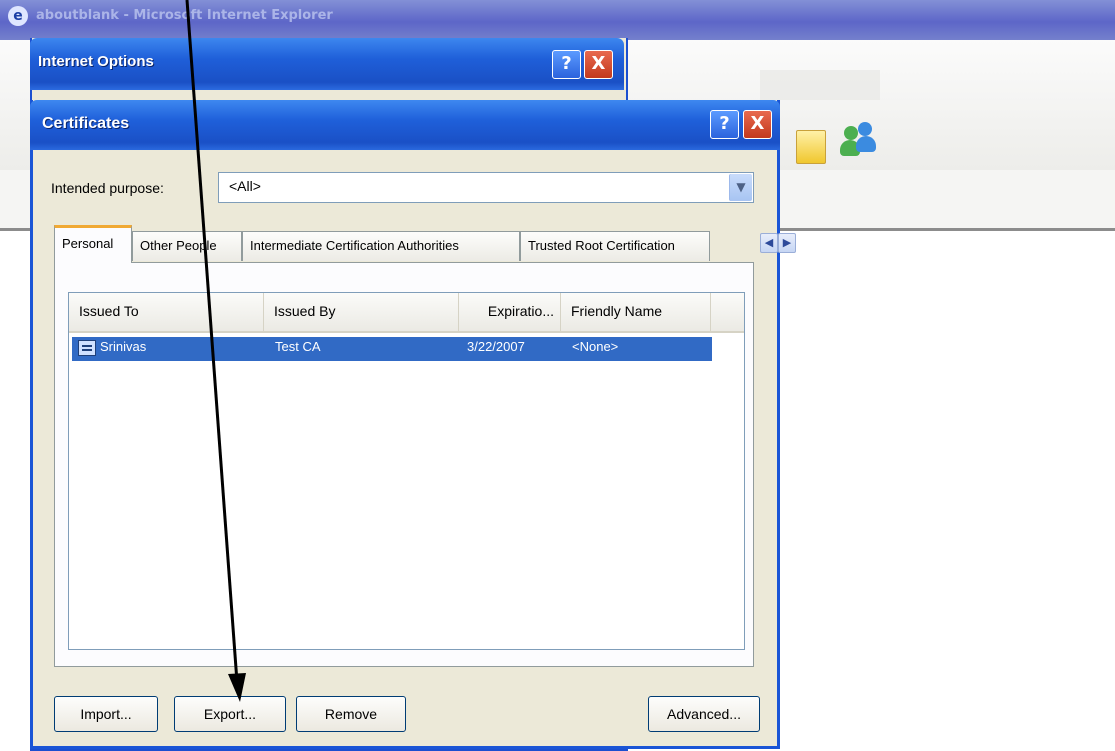 The width and height of the screenshot is (1115, 751). I want to click on tab-other-people: Other People, so click(187, 246).